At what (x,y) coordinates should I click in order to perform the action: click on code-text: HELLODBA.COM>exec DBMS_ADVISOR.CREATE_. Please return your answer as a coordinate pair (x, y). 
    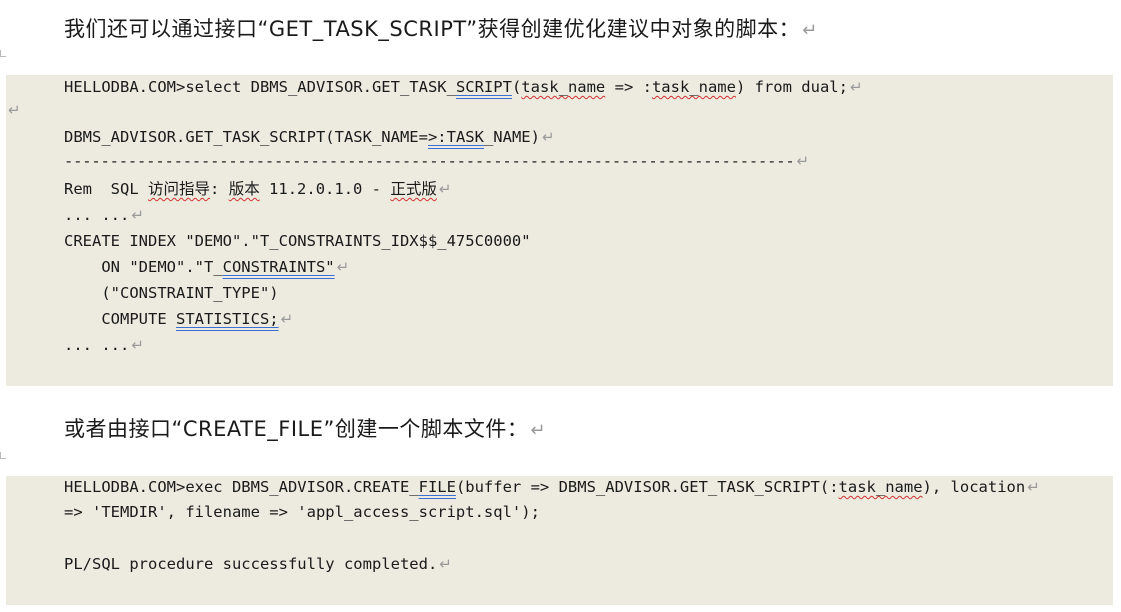
    Looking at the image, I should click on (241, 487).